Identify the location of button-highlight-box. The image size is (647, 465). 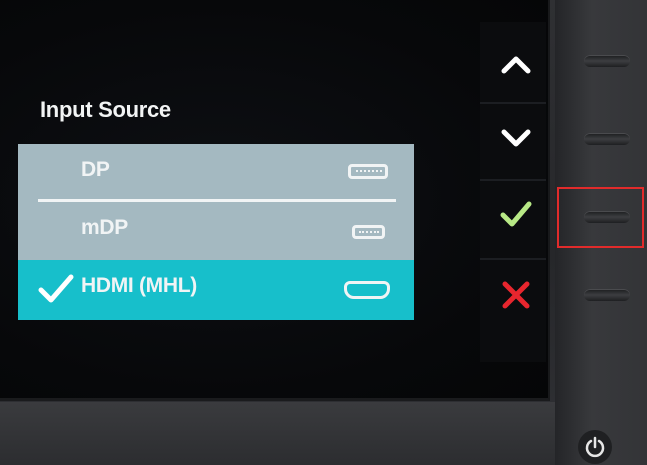
(600, 217).